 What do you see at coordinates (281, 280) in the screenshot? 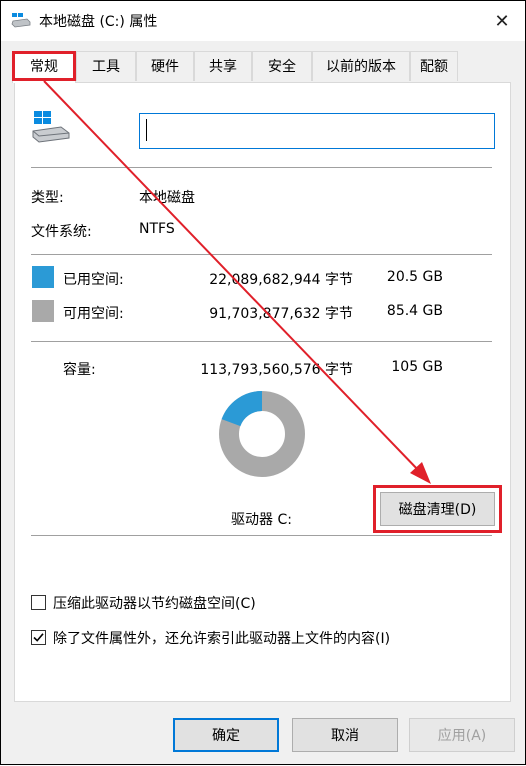
I see `used-space-bytes: 22,089,682,944 字节` at bounding box center [281, 280].